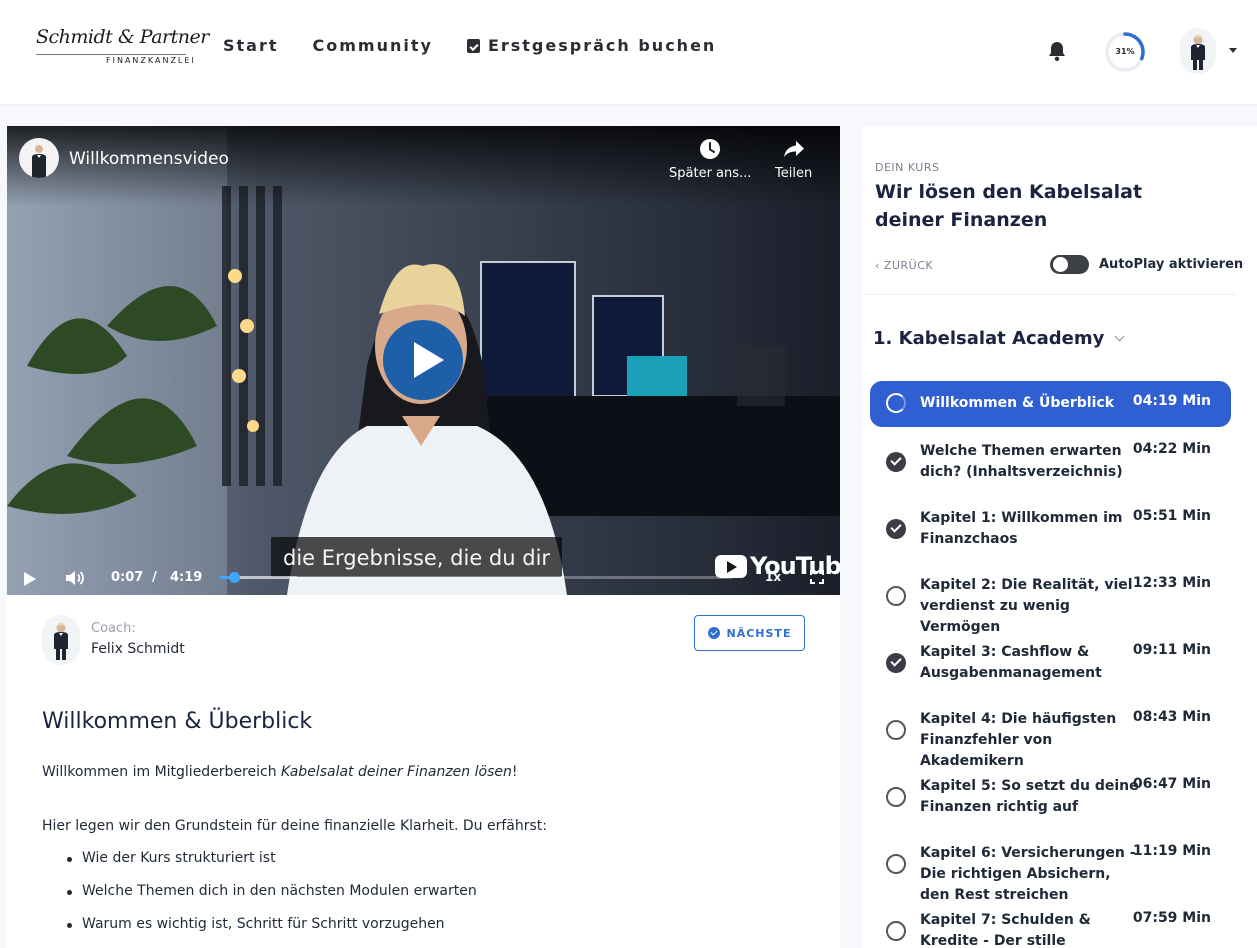 This screenshot has width=1257, height=948. What do you see at coordinates (794, 173) in the screenshot?
I see `share-label: Teilen` at bounding box center [794, 173].